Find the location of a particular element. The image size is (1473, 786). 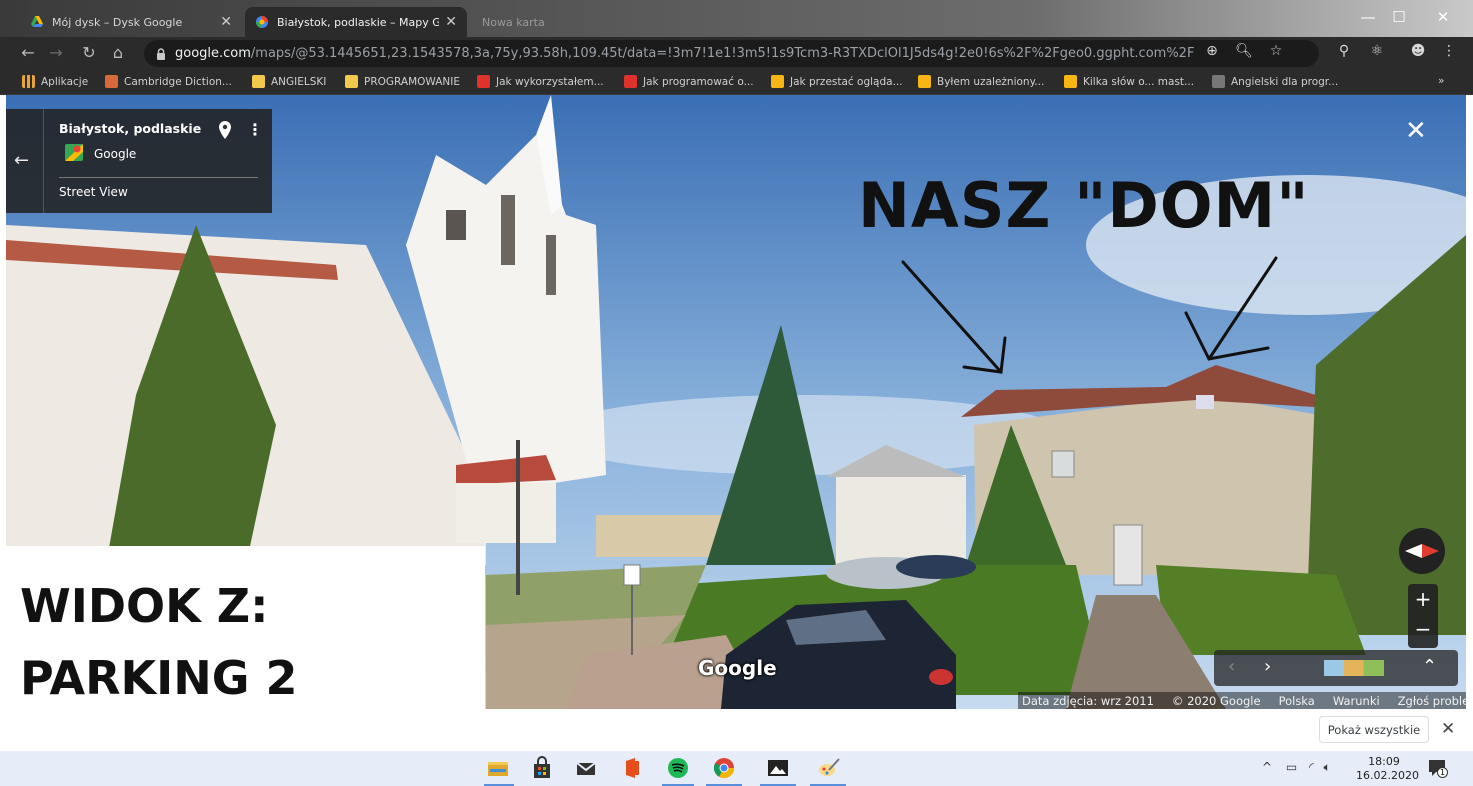

bookmark-item: PROGRAMOWANIE is located at coordinates (402, 81).